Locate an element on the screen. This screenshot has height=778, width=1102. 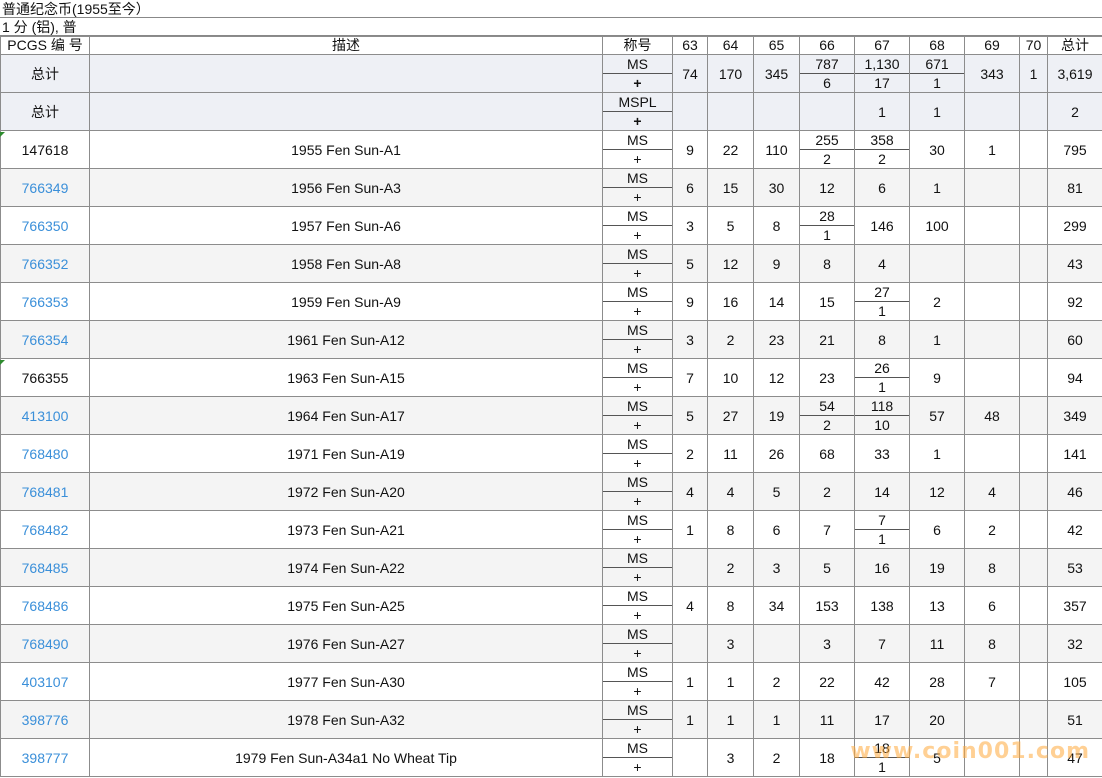
split-cell: MSPL + is located at coordinates (637, 111).